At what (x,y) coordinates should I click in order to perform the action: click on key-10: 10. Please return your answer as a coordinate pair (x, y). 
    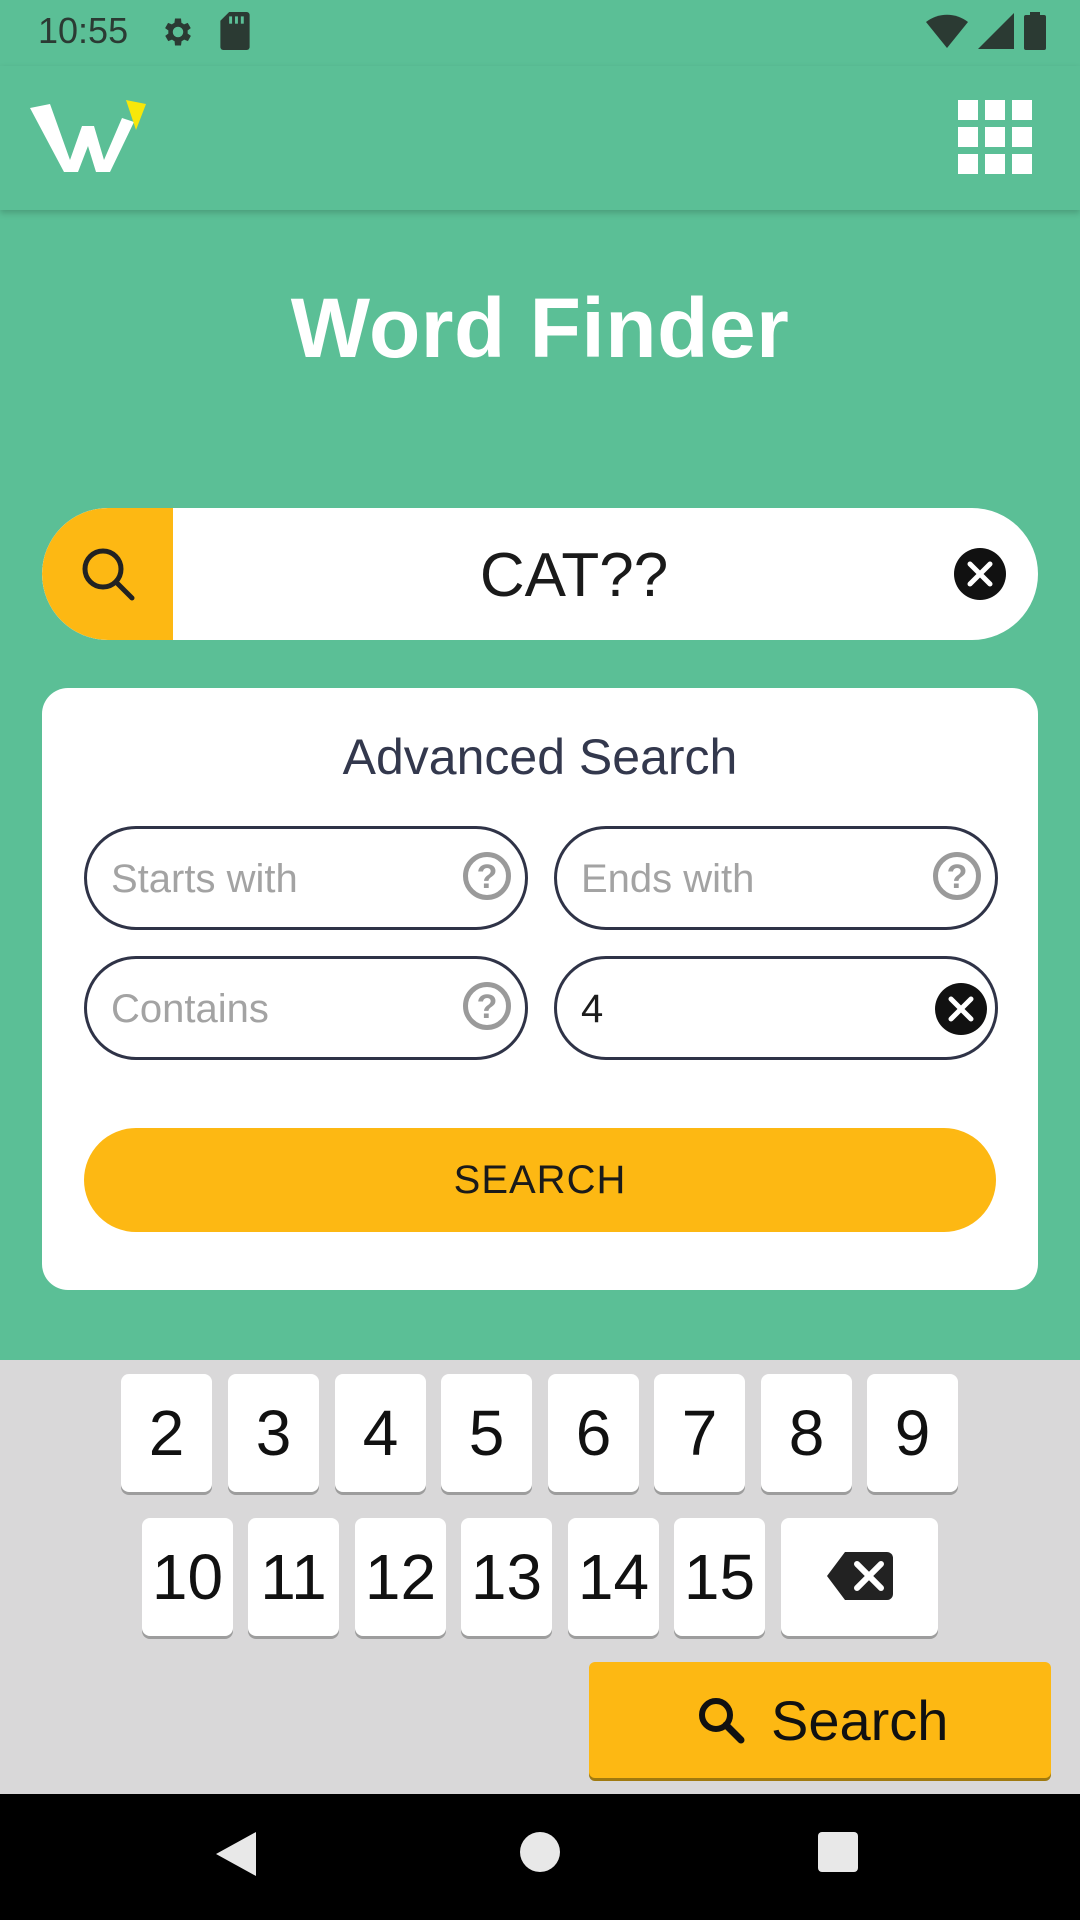
    Looking at the image, I should click on (187, 1577).